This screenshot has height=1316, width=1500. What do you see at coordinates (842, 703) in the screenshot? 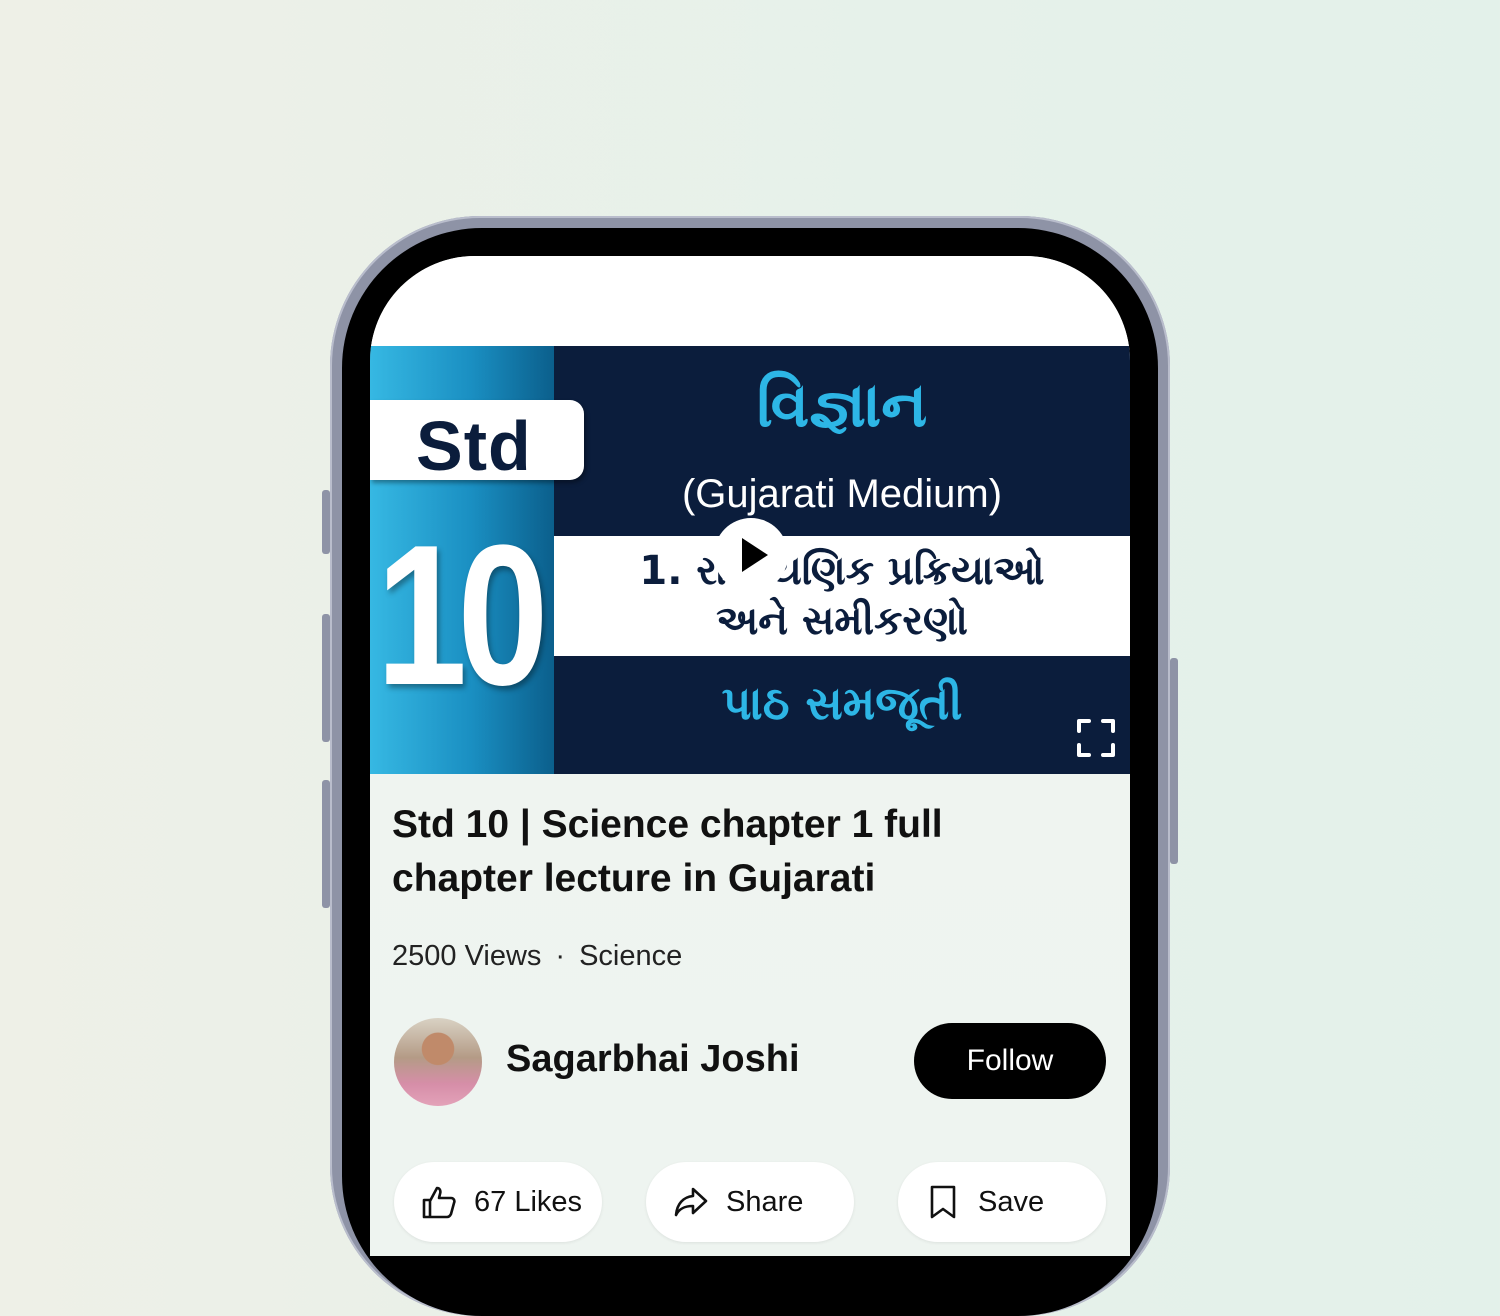
I see `thumbnail-explanation: પાઠ સમજૂતી` at bounding box center [842, 703].